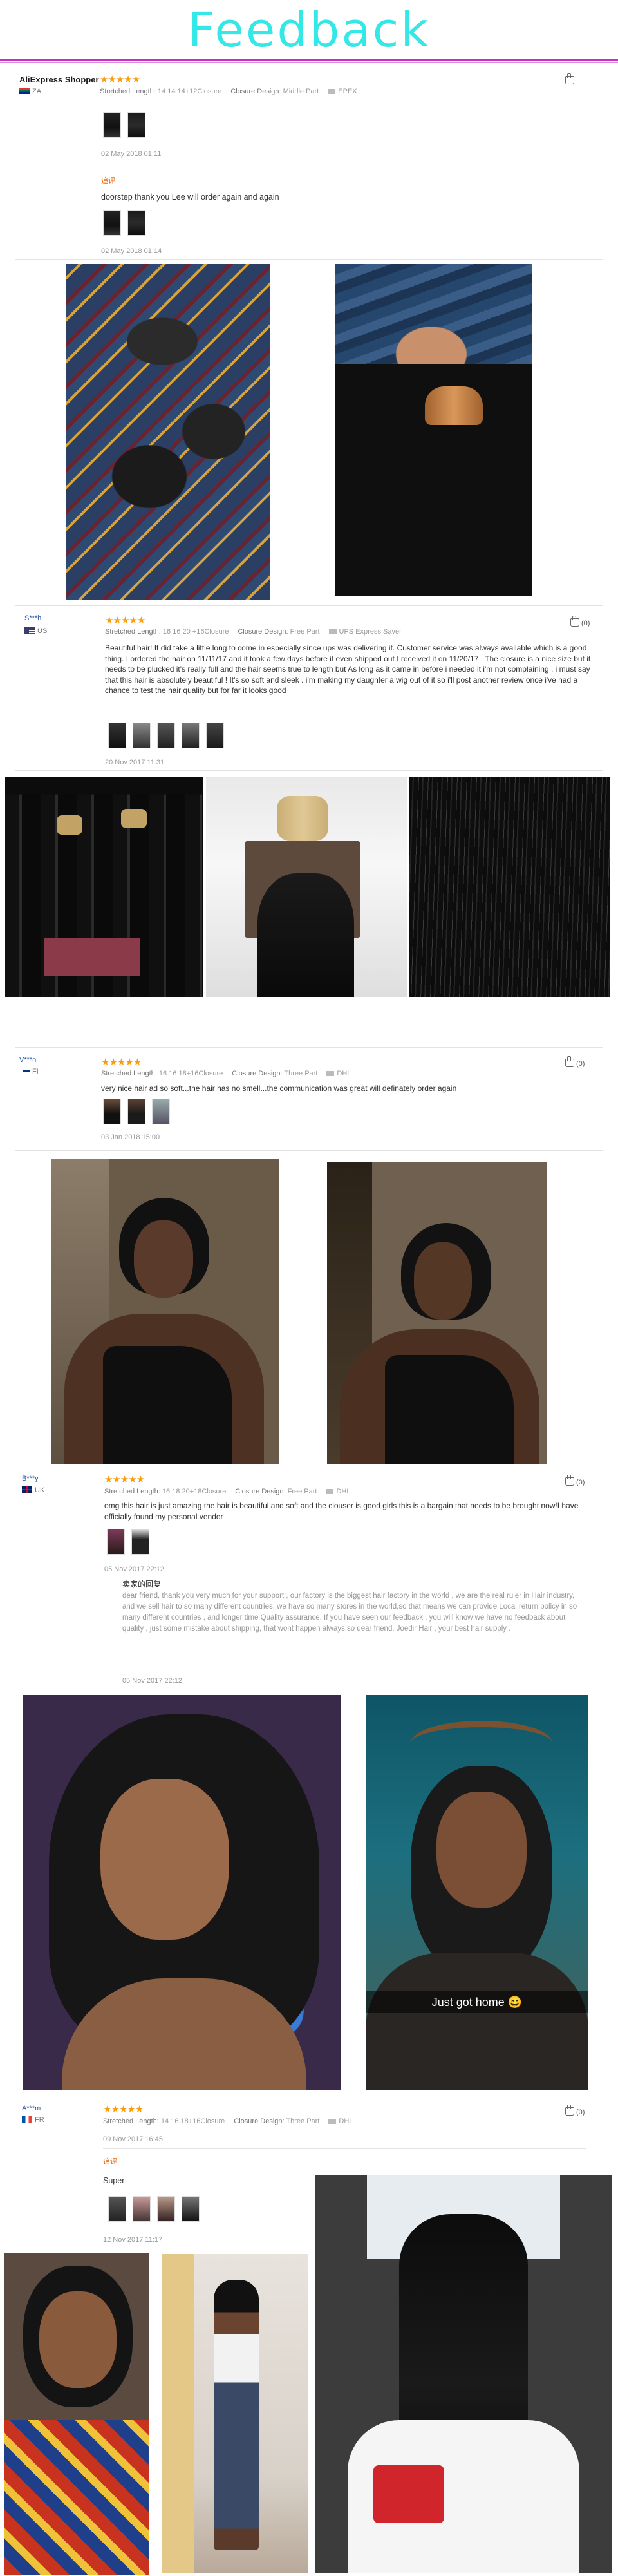 The height and width of the screenshot is (2576, 618). Describe the element at coordinates (134, 1570) in the screenshot. I see `review-date: 05 Nov 2017 22:12` at that location.